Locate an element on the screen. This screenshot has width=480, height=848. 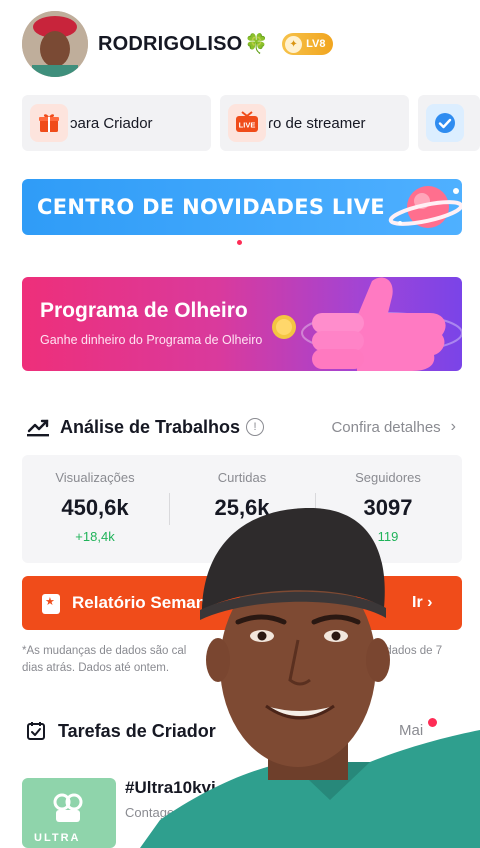
carousel-indicator is located at coordinates (239, 242).